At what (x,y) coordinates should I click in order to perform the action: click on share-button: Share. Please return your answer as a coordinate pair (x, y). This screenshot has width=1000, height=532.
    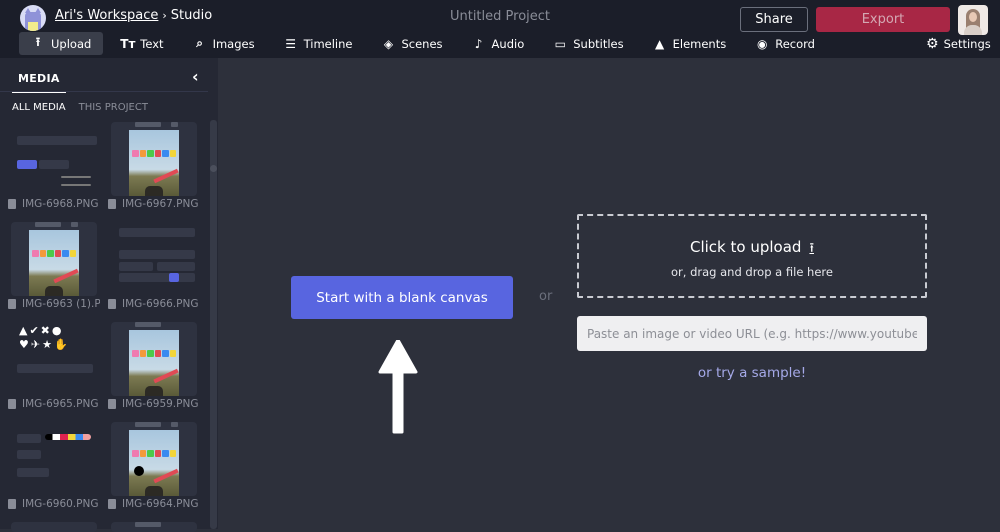
    Looking at the image, I should click on (774, 19).